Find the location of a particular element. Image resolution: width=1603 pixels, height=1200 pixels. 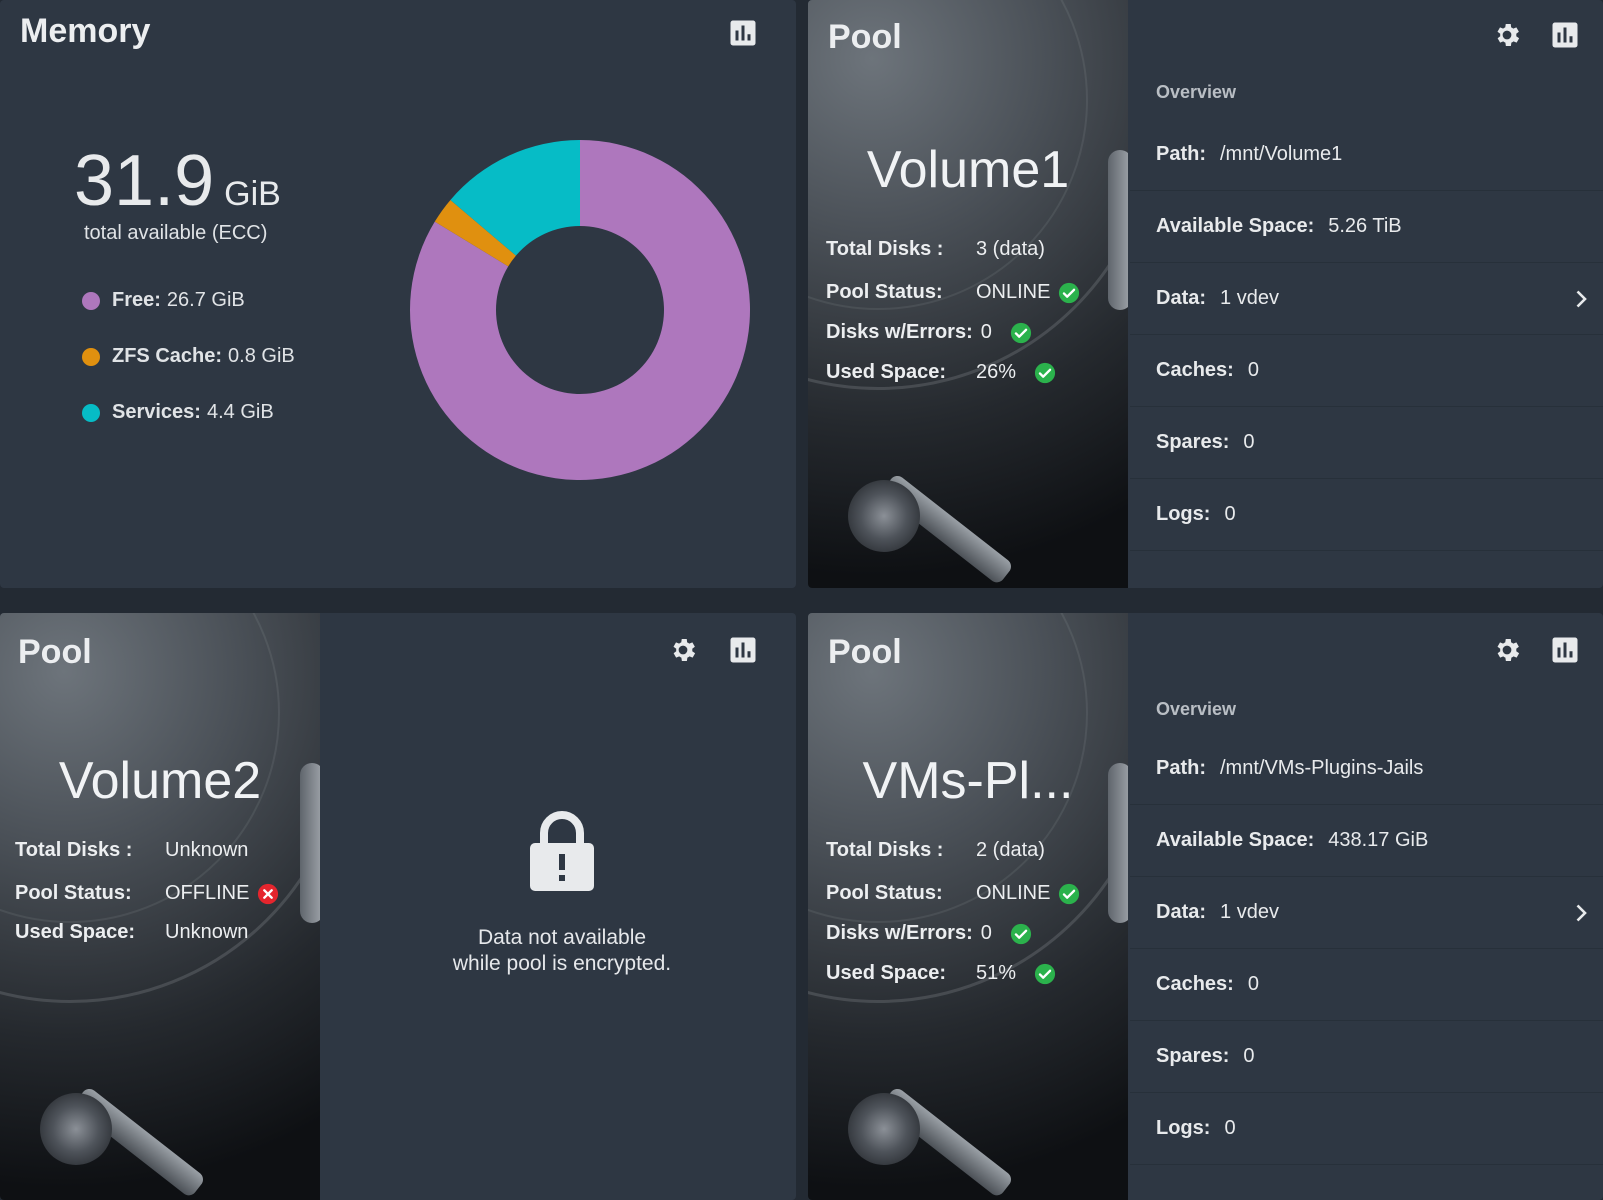

detail-value: 5.26 TiB is located at coordinates (1365, 226).